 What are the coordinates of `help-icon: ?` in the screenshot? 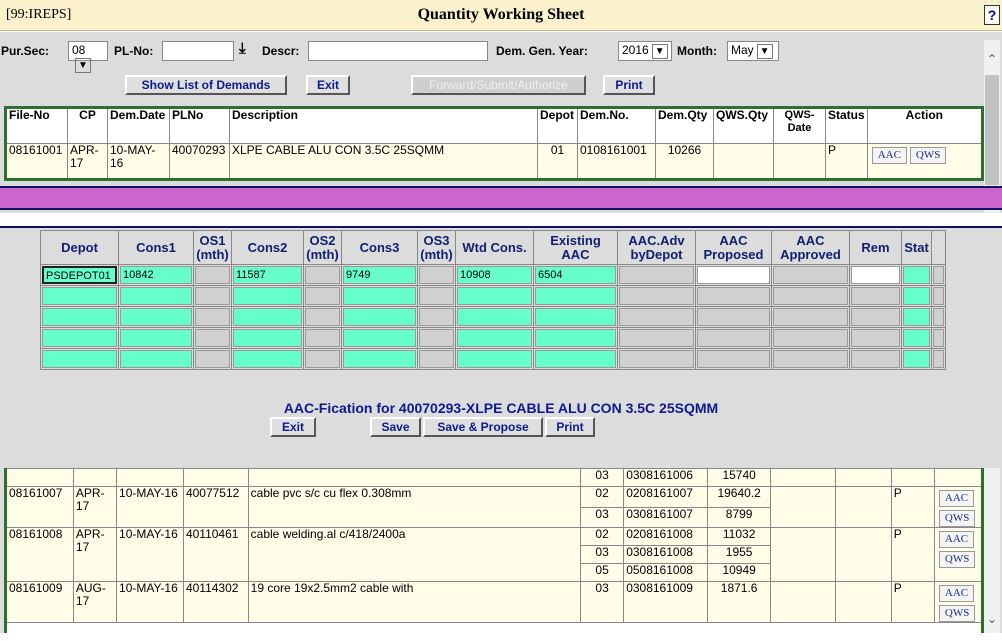 It's located at (992, 15).